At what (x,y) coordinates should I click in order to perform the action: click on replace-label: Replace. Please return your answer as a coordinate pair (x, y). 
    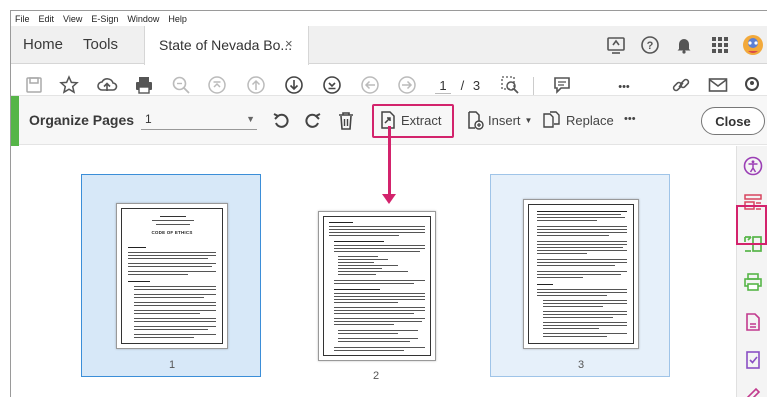
    Looking at the image, I should click on (590, 120).